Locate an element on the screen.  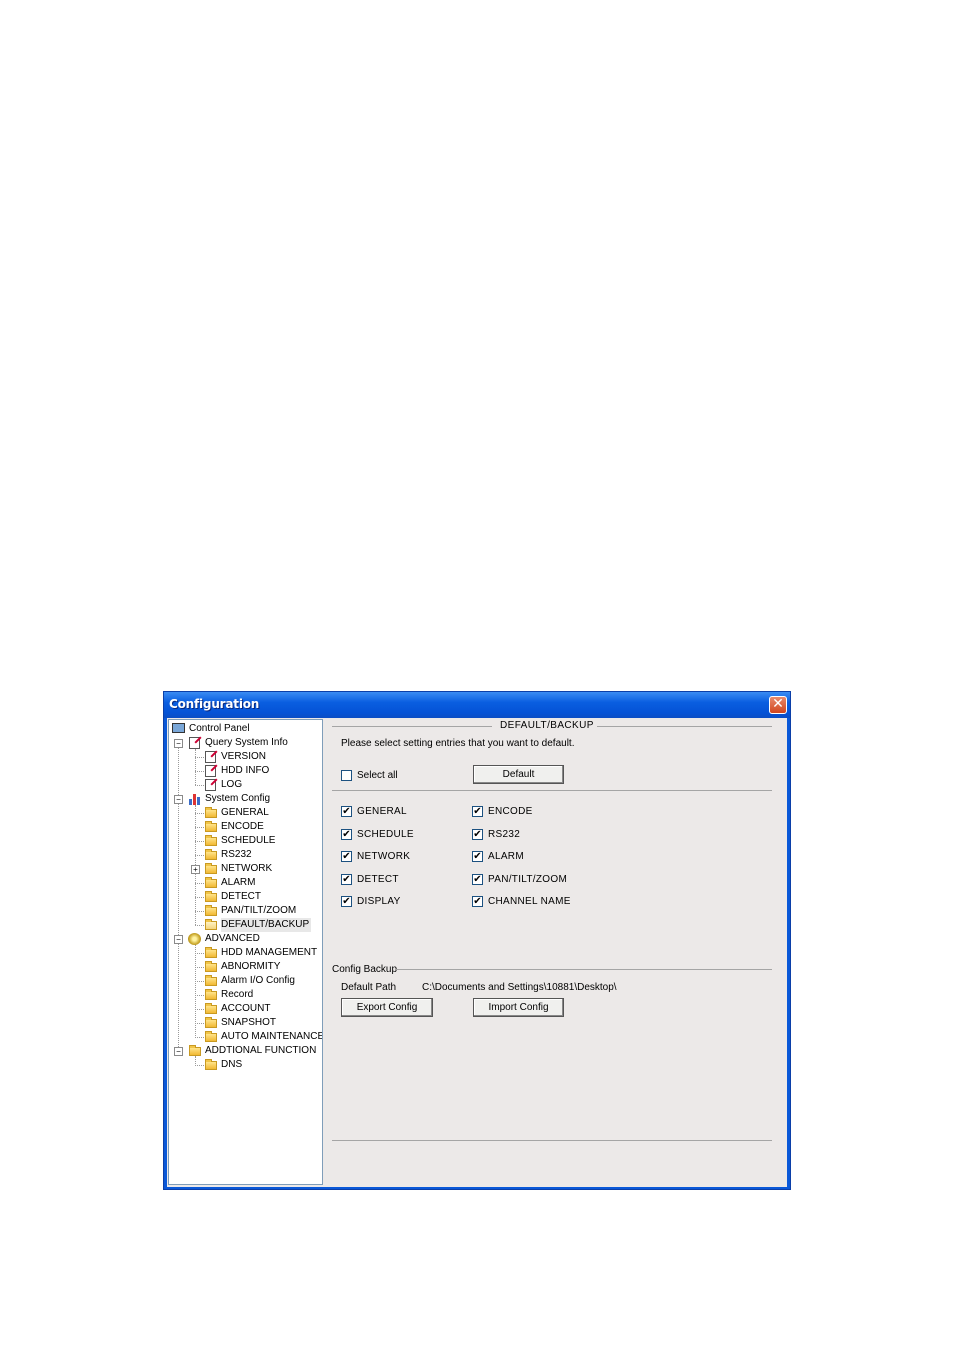
tree-item-label: Query System Info is located at coordinates (246, 742).